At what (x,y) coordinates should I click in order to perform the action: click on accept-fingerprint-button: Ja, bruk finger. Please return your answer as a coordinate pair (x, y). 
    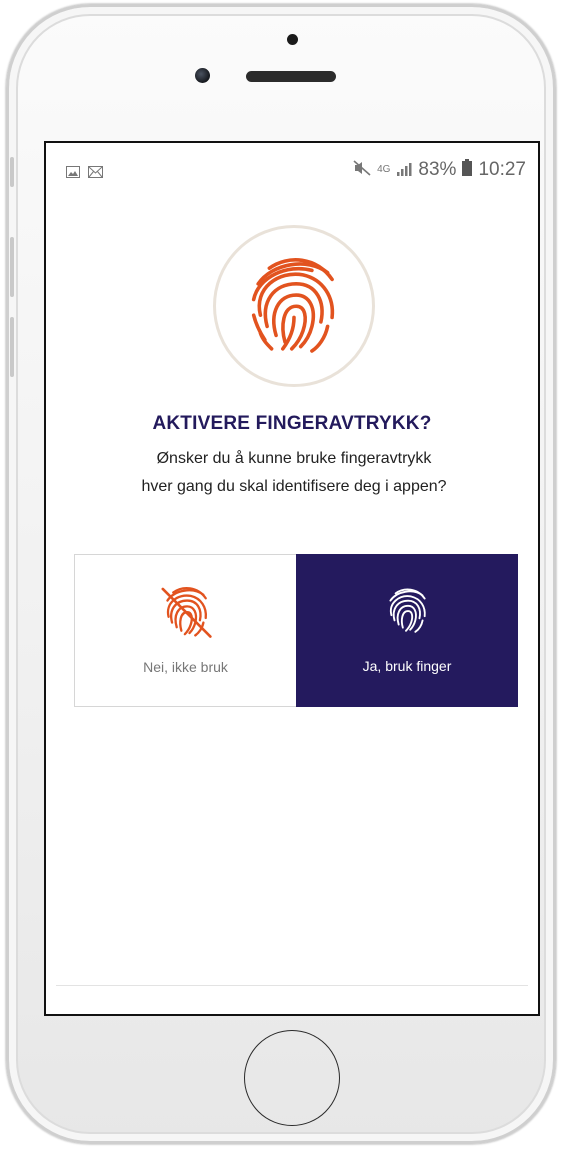
    Looking at the image, I should click on (407, 630).